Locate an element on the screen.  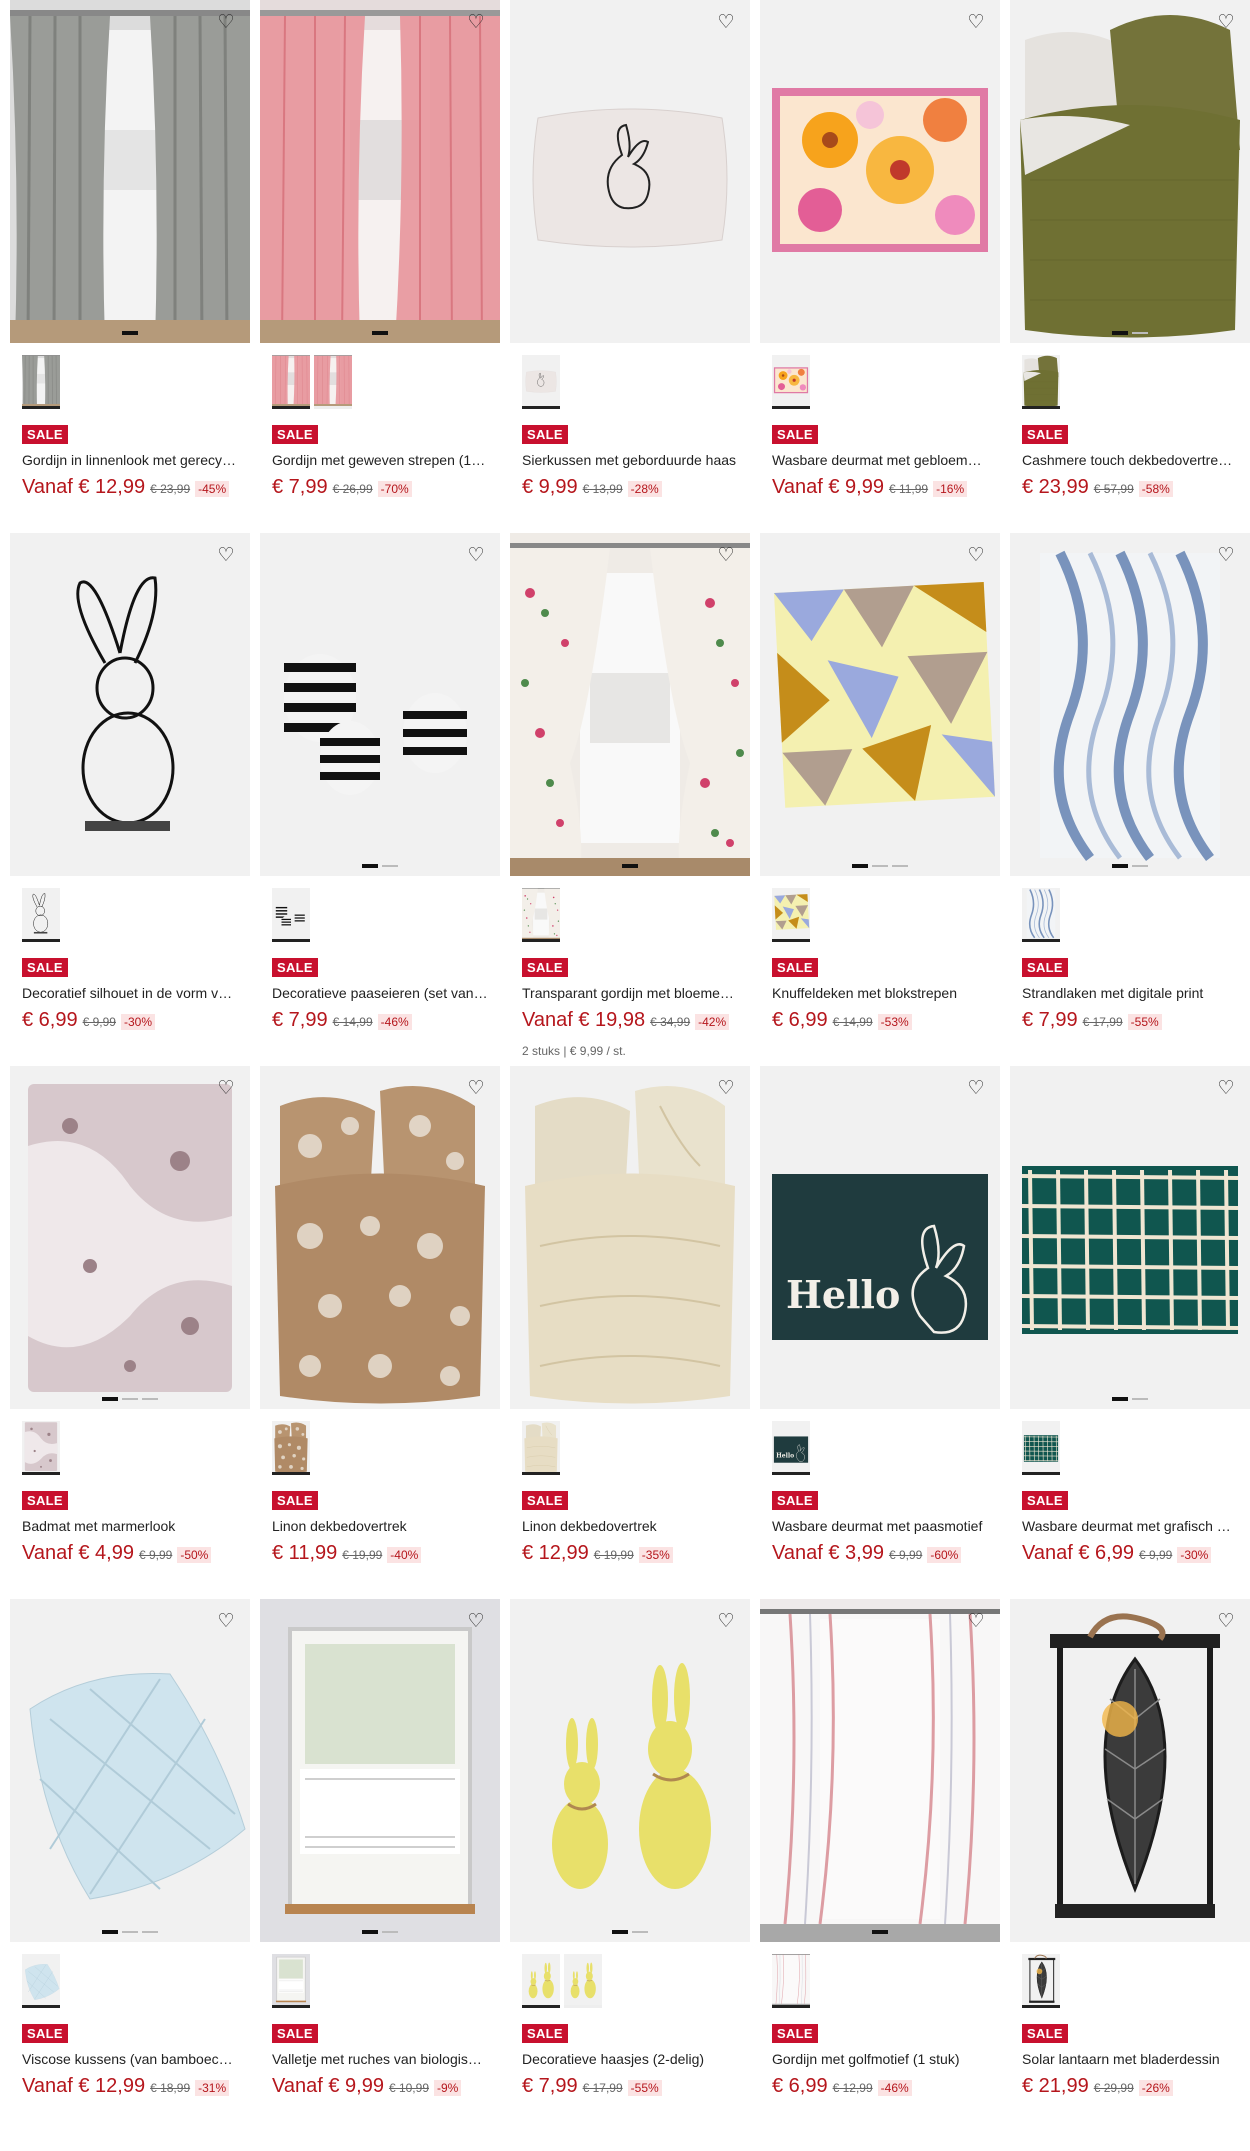
product-name: Wasbare deurmat met gebloemde print is located at coordinates (880, 460).